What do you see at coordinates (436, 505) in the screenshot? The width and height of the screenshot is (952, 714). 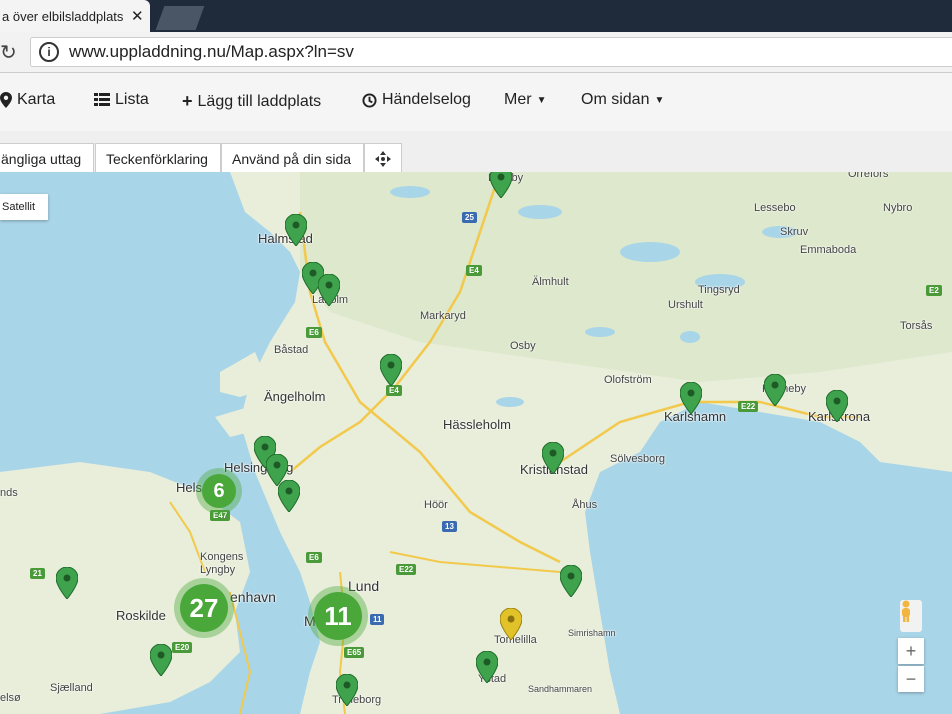 I see `place-hoor: Höör` at bounding box center [436, 505].